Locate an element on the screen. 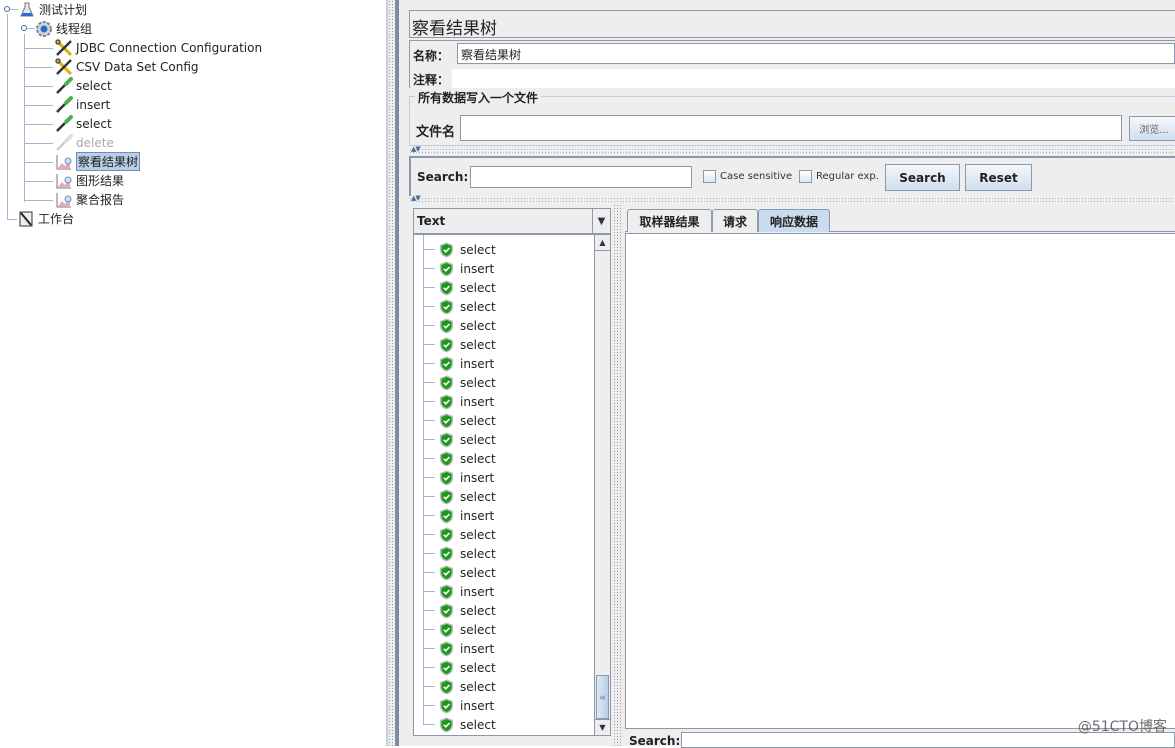 The image size is (1175, 748). search-button: Search is located at coordinates (922, 177).